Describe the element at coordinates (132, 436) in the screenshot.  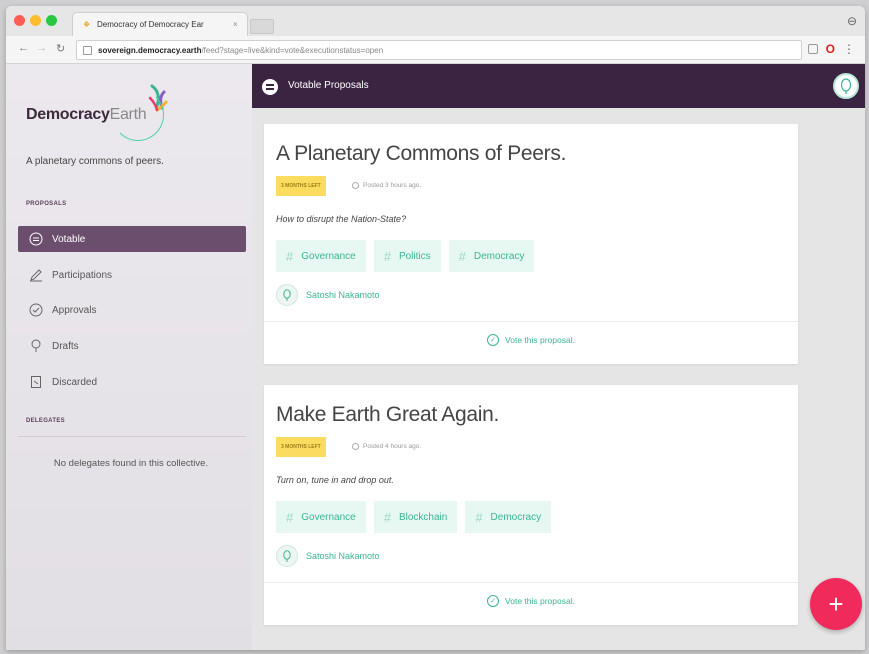
I see `delegates-divider` at that location.